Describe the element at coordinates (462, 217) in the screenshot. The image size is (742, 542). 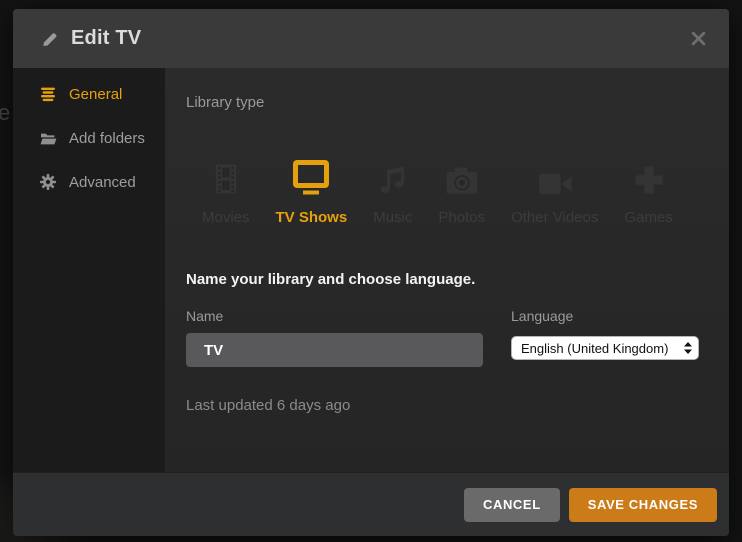
I see `library-type-label: Photos` at that location.